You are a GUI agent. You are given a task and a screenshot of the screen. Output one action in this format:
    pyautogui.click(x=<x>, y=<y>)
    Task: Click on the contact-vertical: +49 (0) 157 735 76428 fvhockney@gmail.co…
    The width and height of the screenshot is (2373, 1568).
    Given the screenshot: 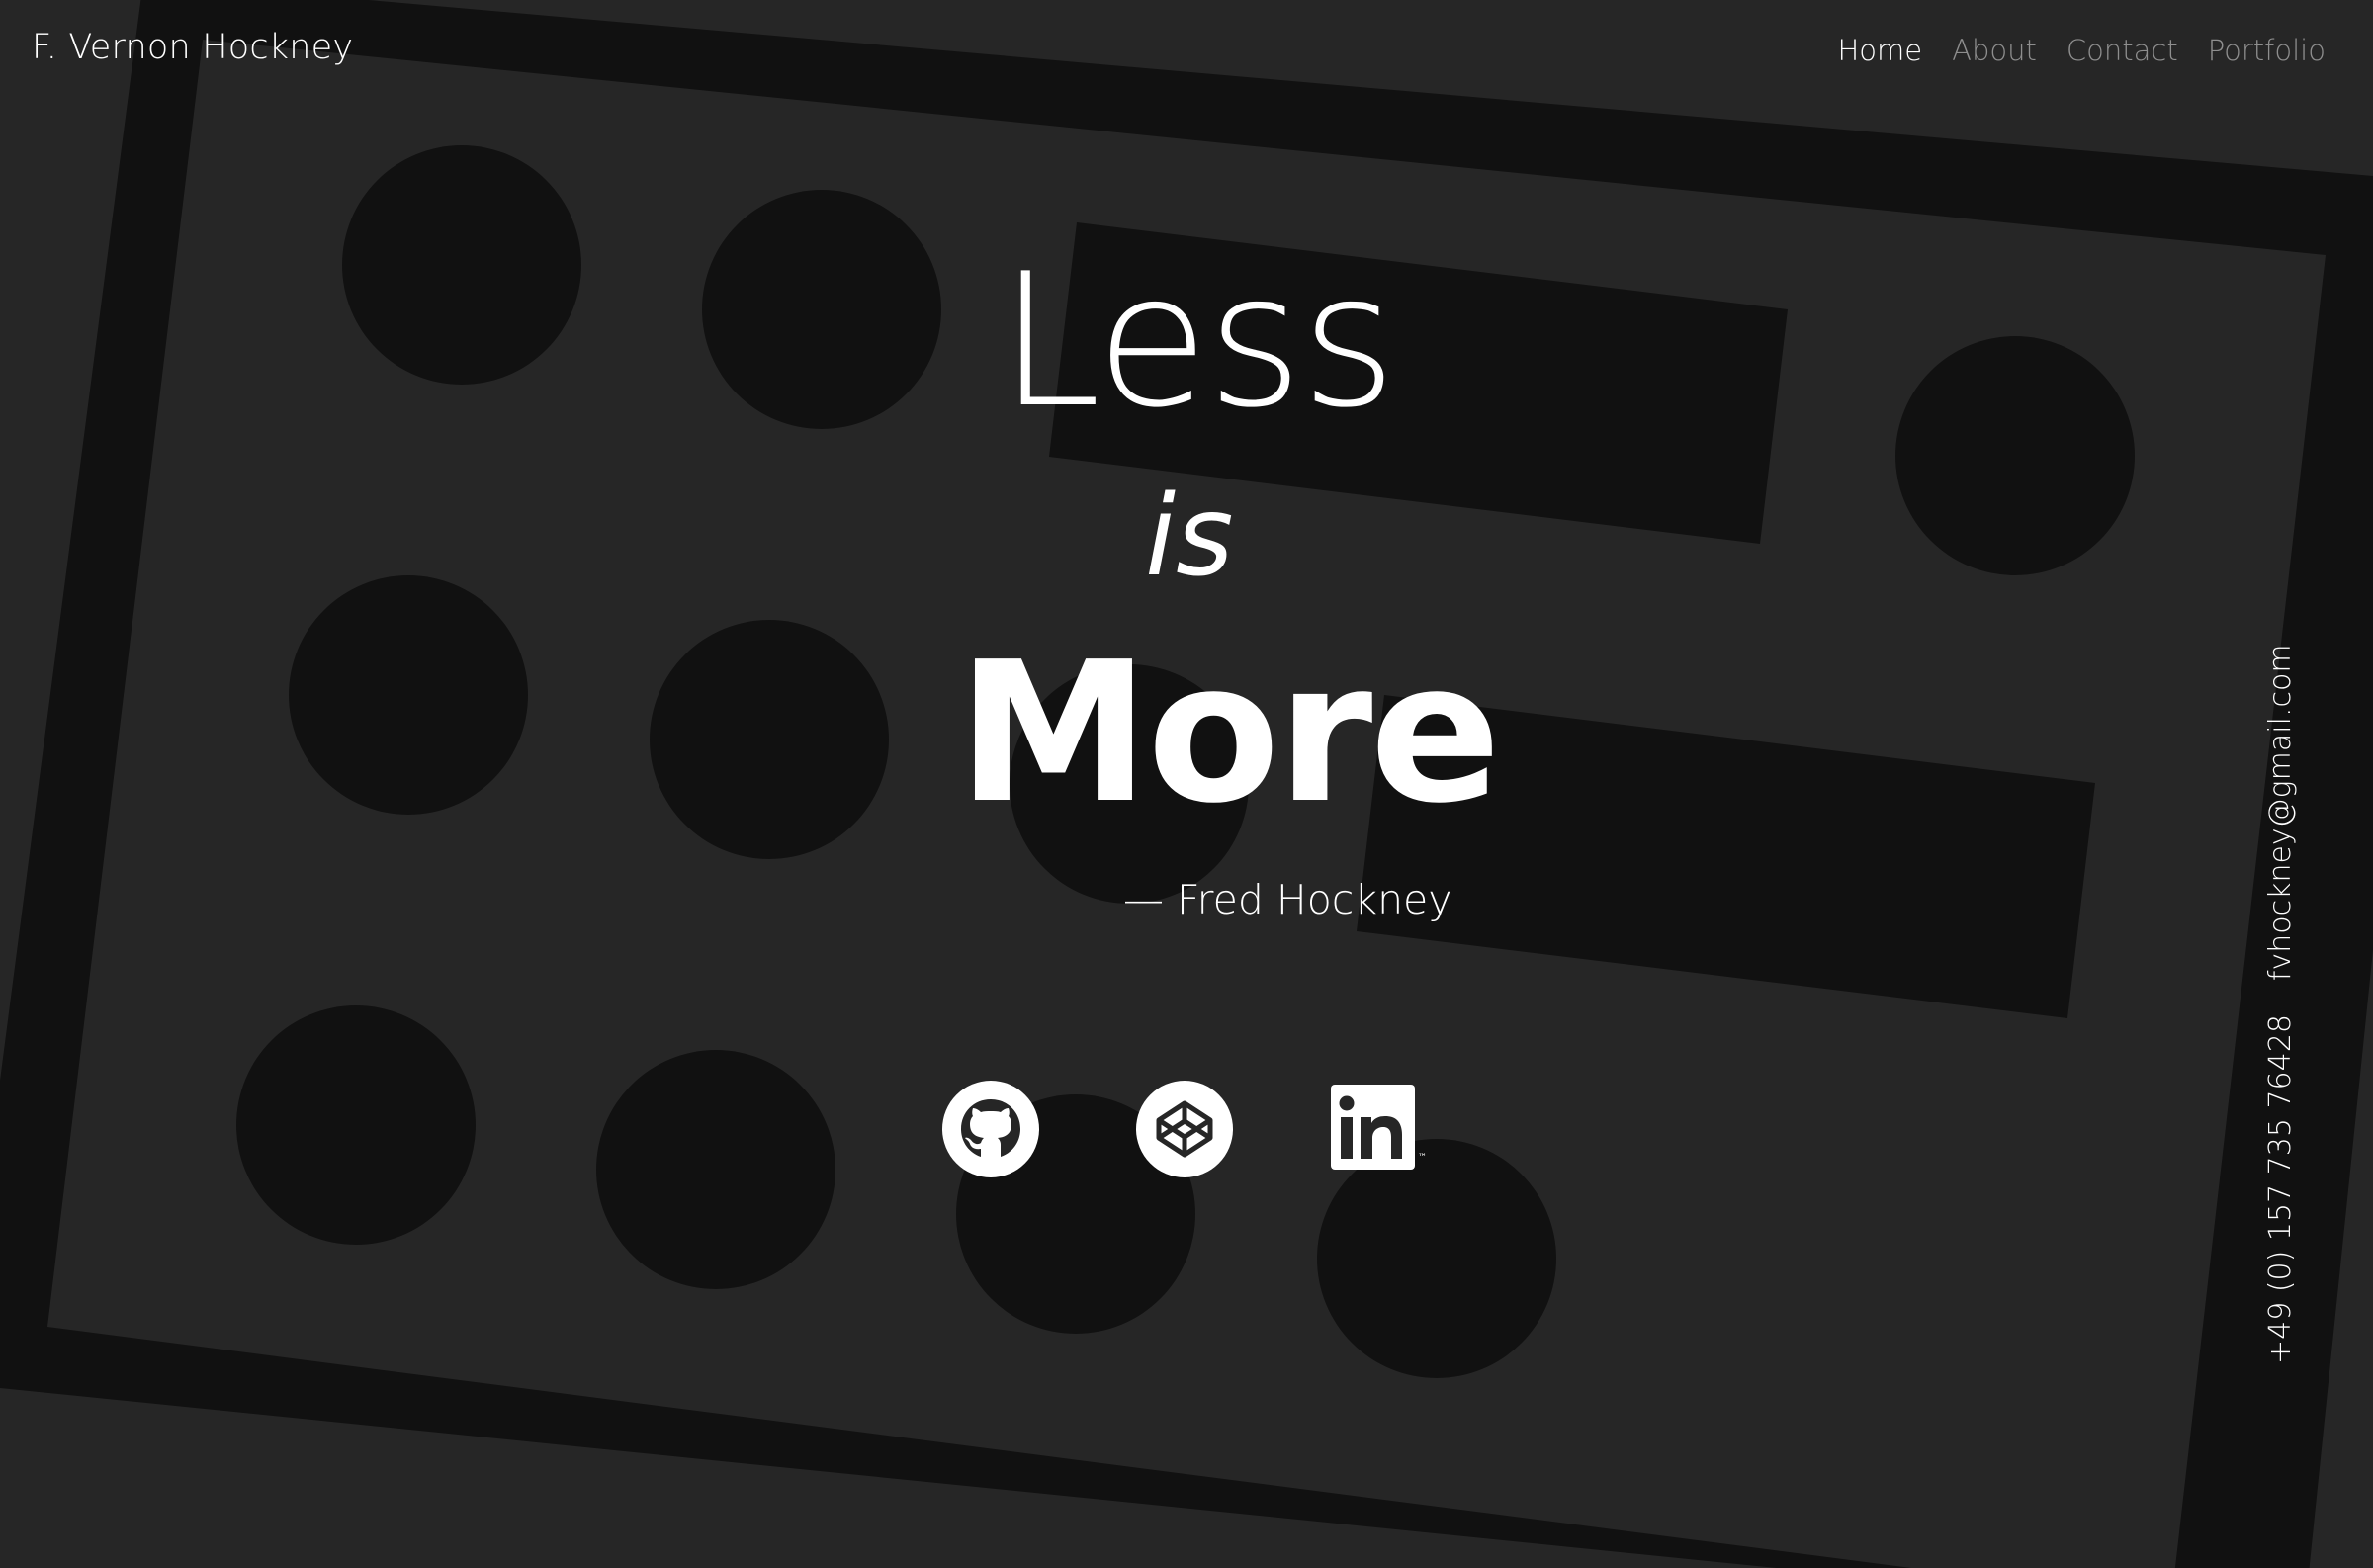 What is the action you would take?
    pyautogui.click(x=2280, y=1004)
    